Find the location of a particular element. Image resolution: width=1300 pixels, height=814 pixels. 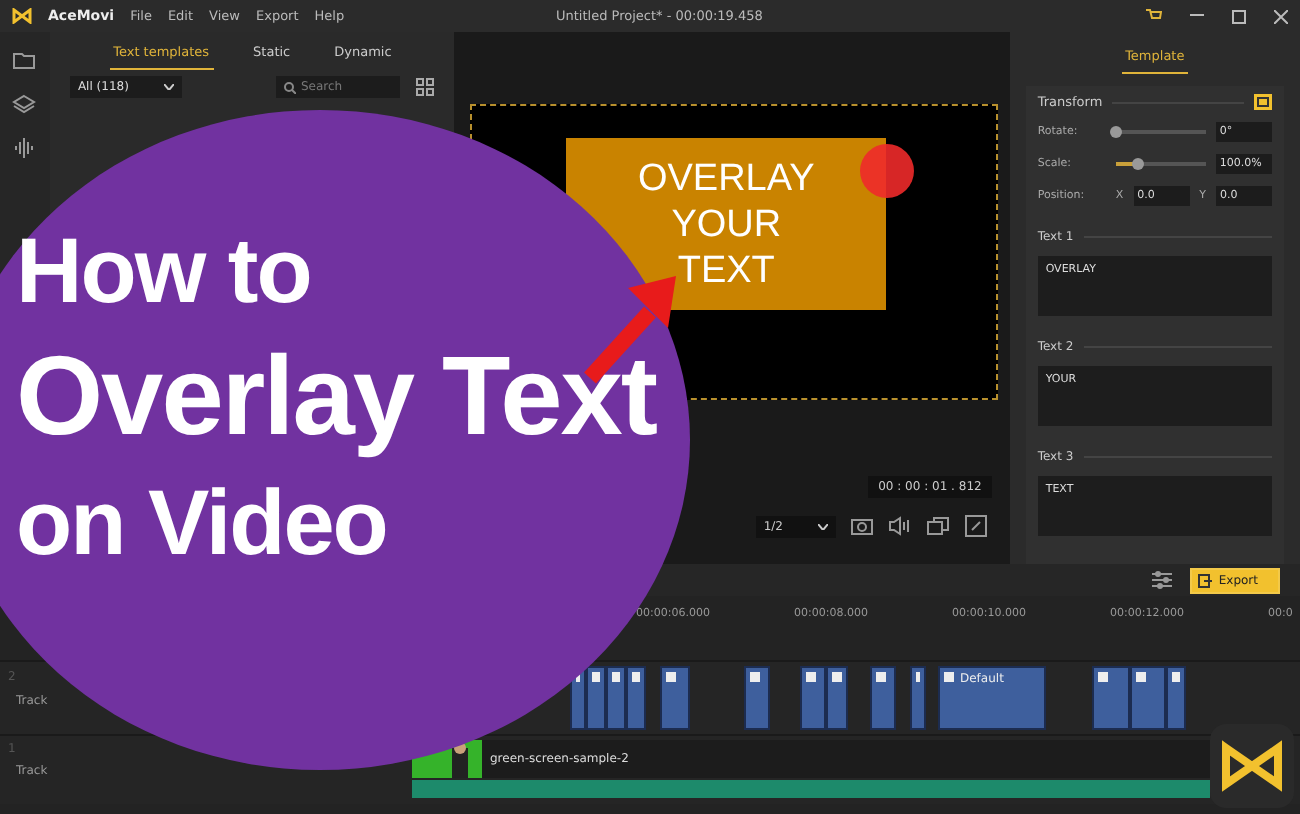

fullscreen-icon is located at coordinates (975, 526).